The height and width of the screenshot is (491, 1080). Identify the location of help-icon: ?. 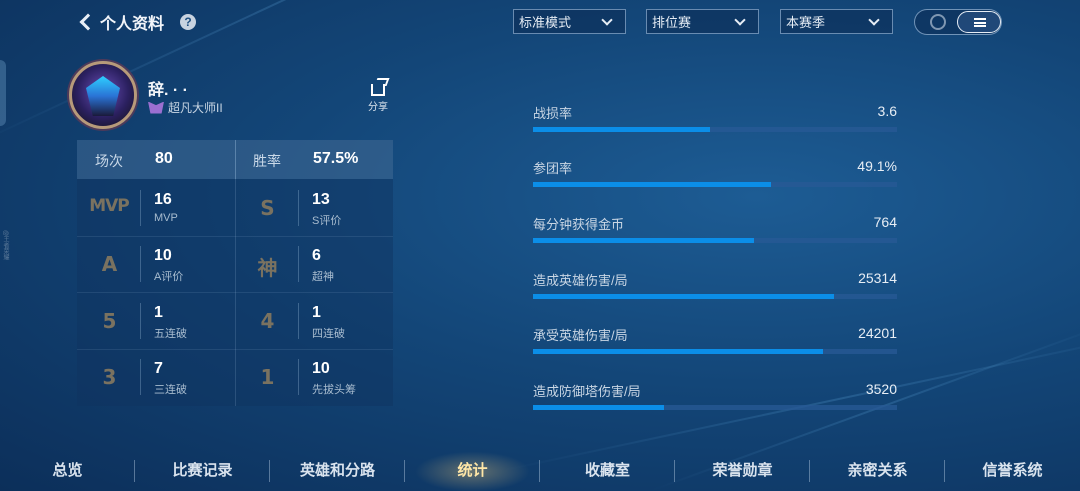
(188, 22).